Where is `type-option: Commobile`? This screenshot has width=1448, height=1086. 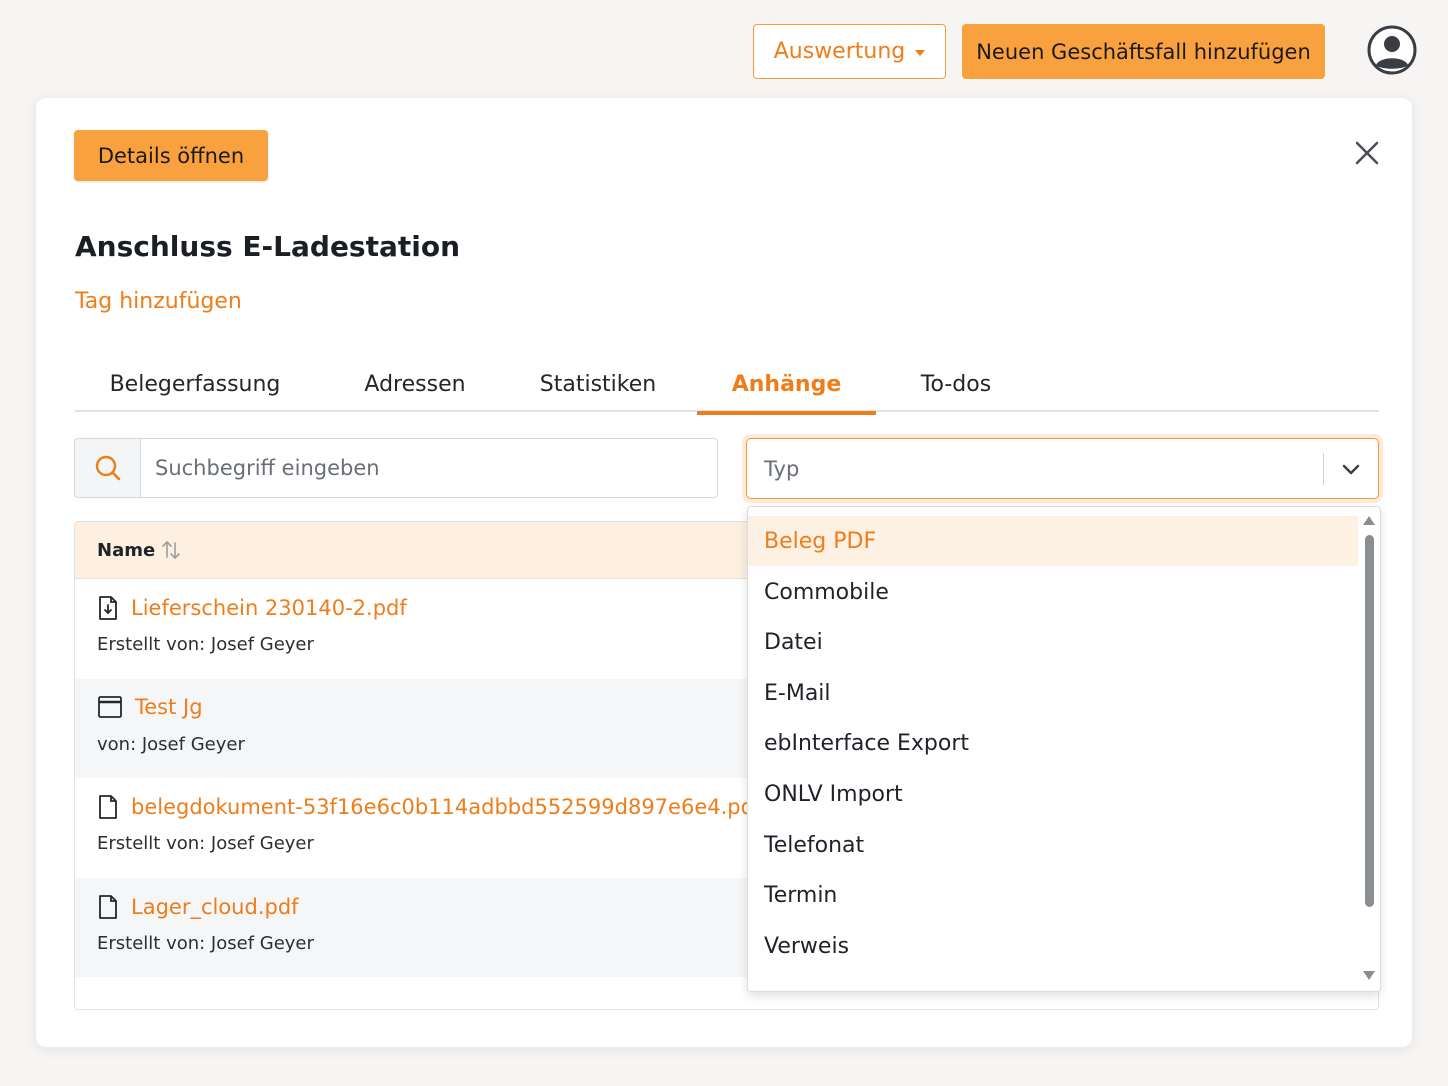 type-option: Commobile is located at coordinates (1053, 592).